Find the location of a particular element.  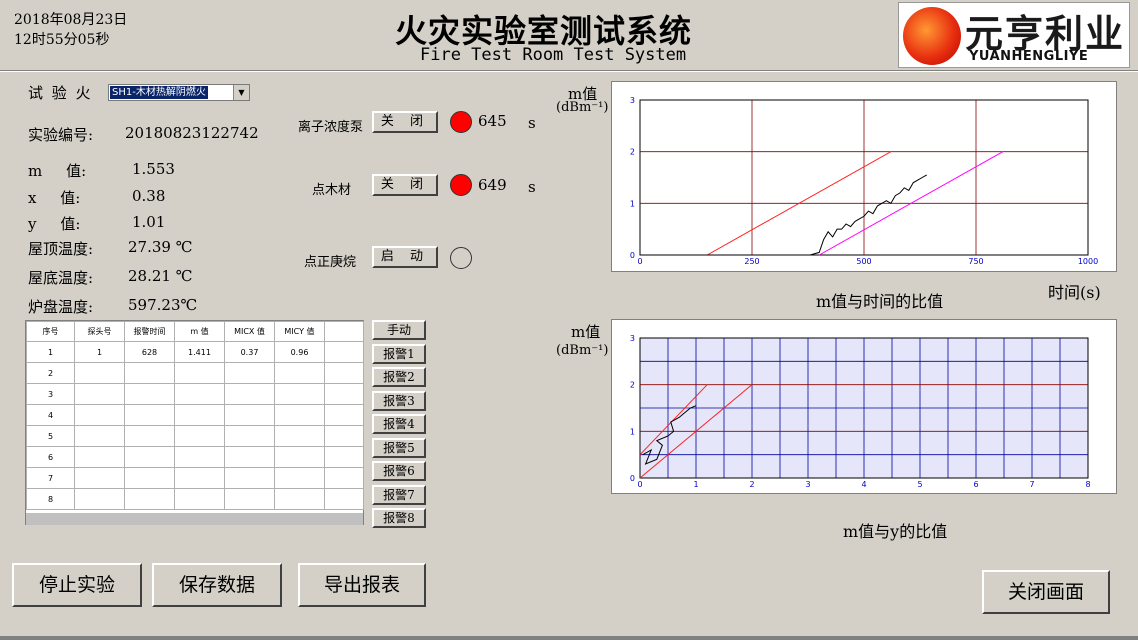

wood-status-led is located at coordinates (461, 185).